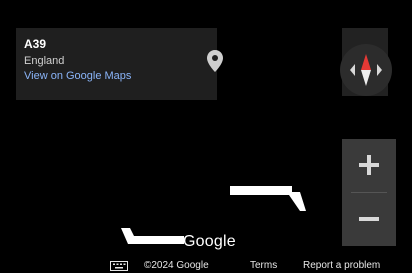  What do you see at coordinates (35, 44) in the screenshot?
I see `place-title: A39` at bounding box center [35, 44].